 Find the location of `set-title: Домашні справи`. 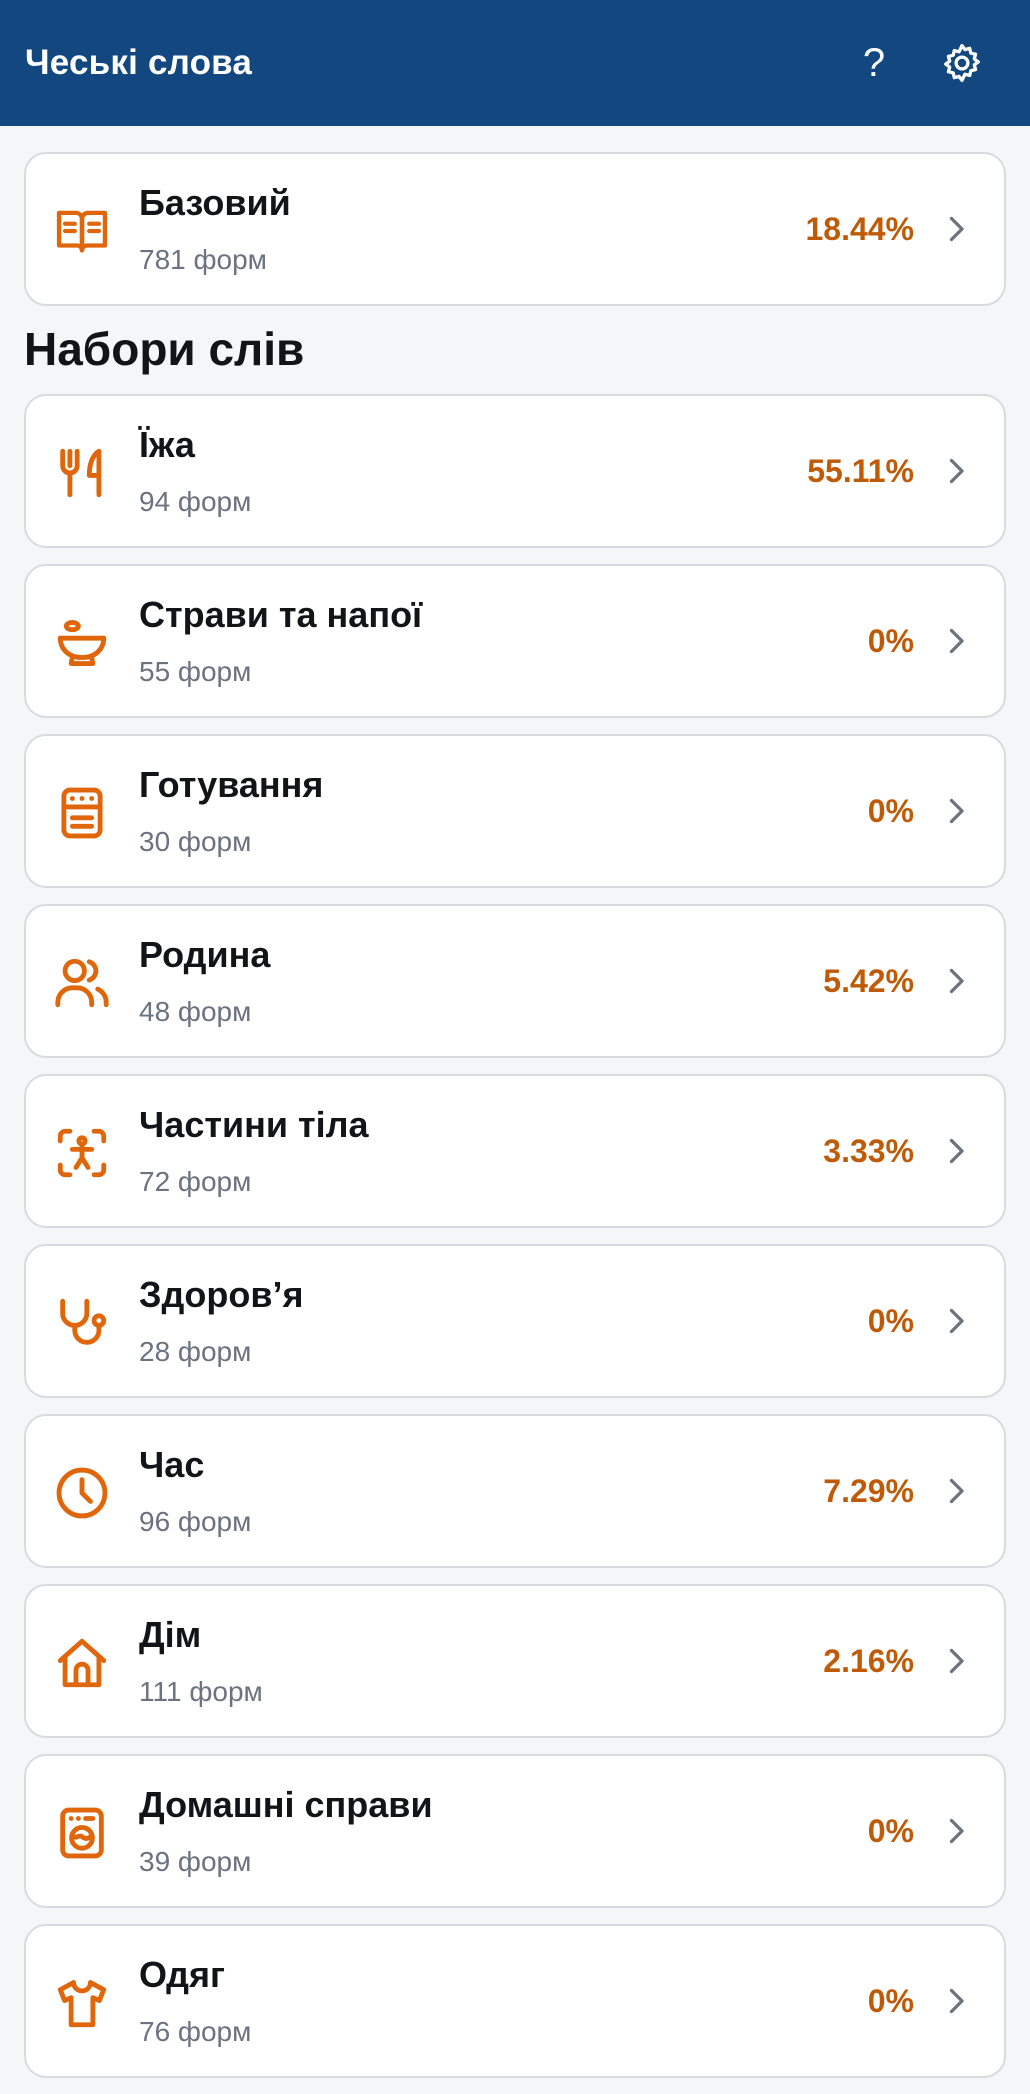

set-title: Домашні справи is located at coordinates (286, 1804).